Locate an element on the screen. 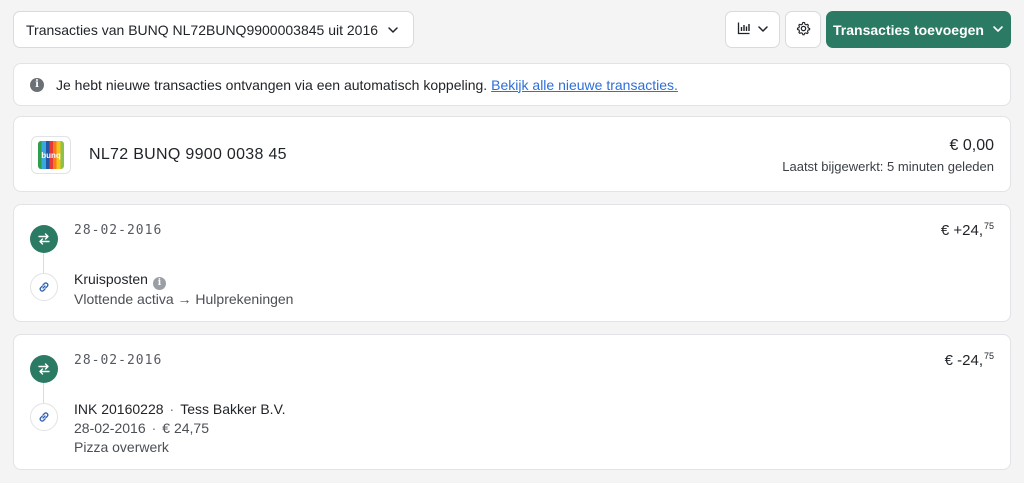 The width and height of the screenshot is (1024, 483). last-updated-text: Laatst bijgewerkt: 5 minuten geleden is located at coordinates (888, 166).